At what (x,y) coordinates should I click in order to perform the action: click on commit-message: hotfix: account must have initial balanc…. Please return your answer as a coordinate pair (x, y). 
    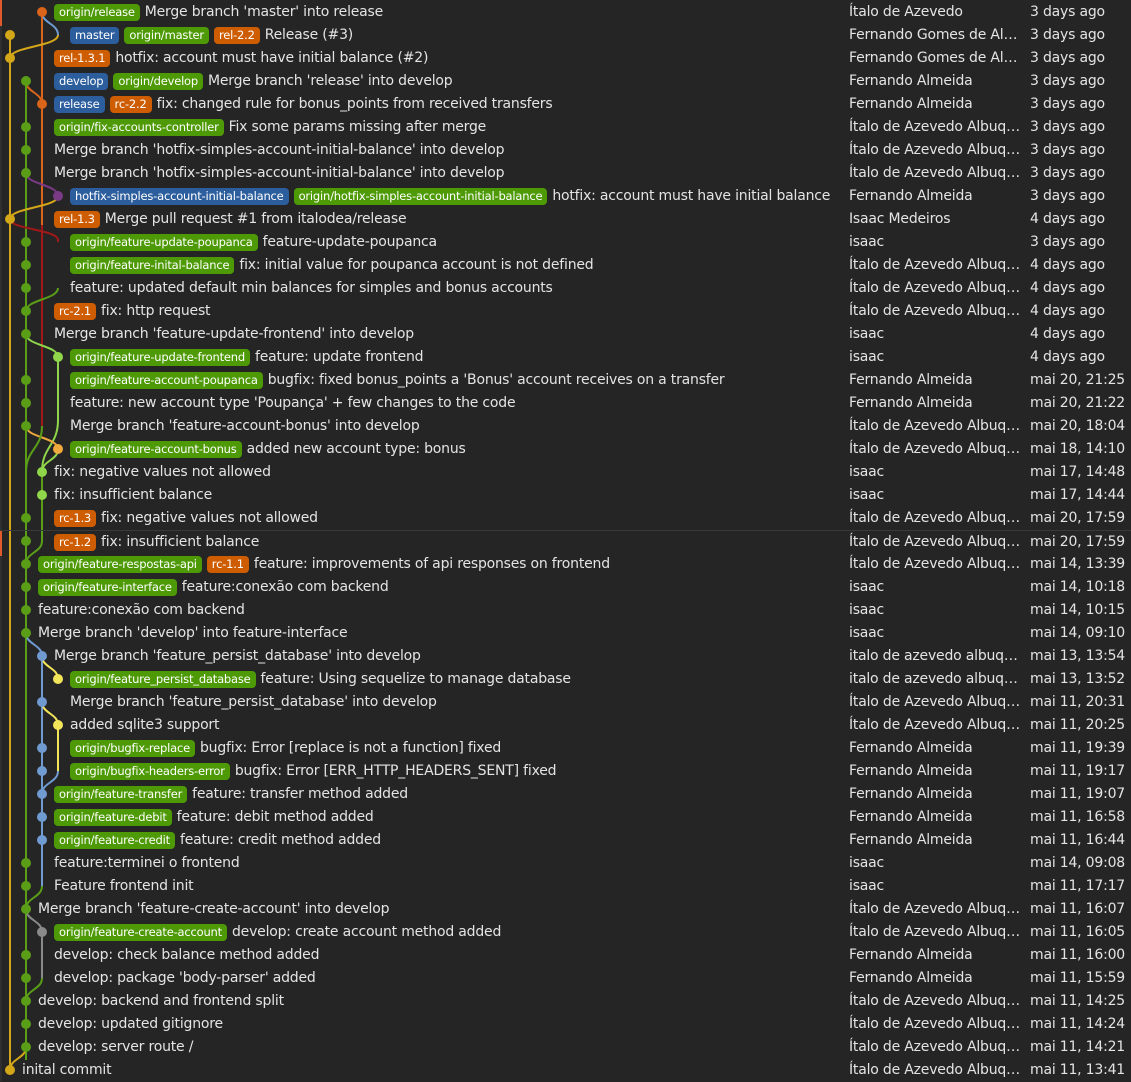
    Looking at the image, I should click on (272, 58).